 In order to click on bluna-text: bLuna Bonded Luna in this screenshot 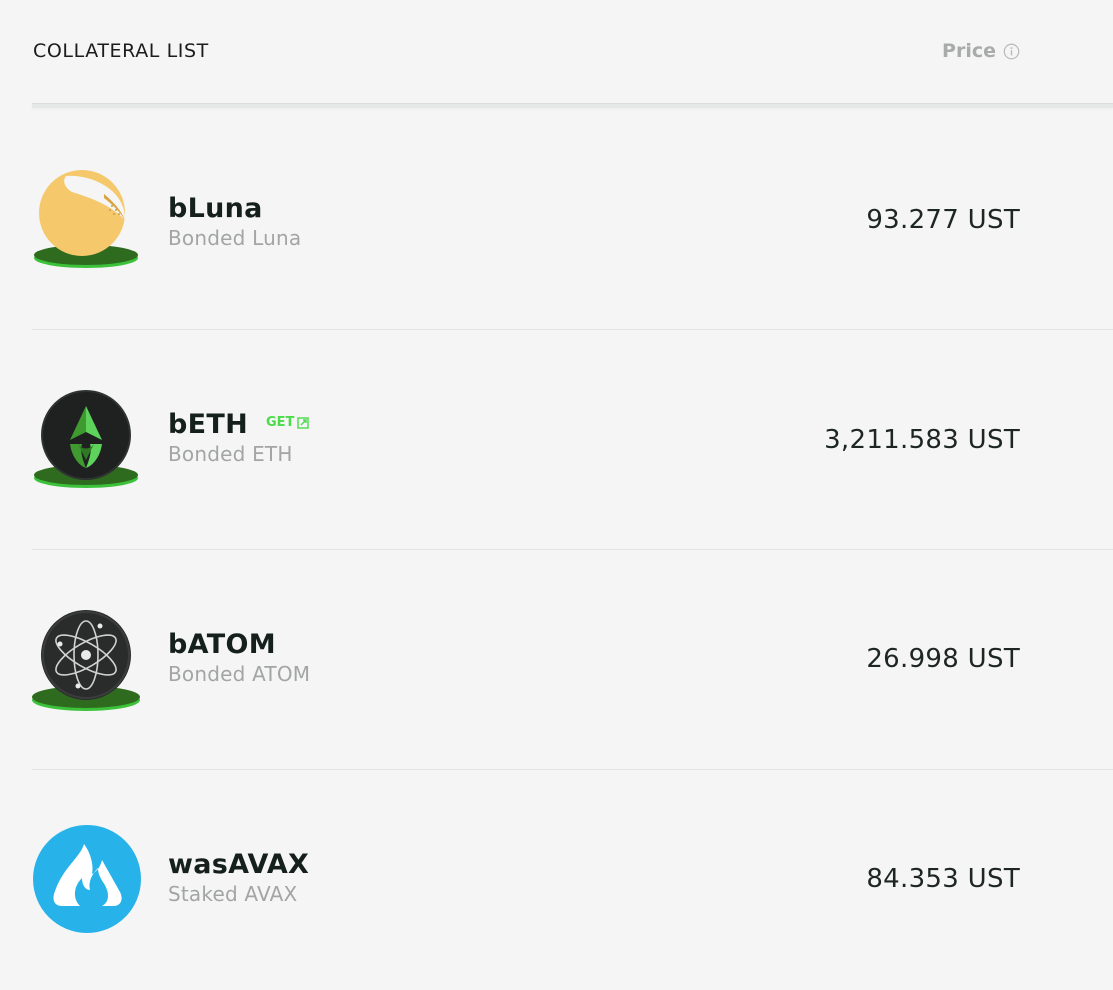, I will do `click(234, 221)`.